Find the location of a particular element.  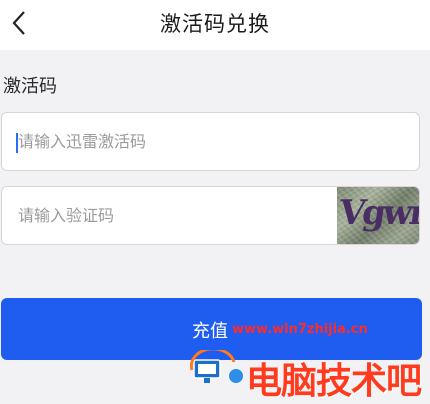

watermark-logo-icon is located at coordinates (216, 366).